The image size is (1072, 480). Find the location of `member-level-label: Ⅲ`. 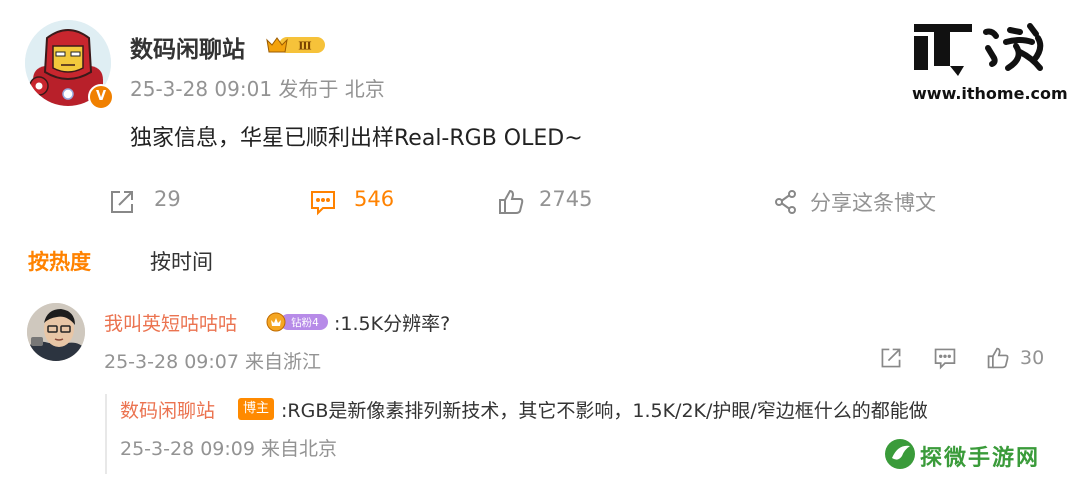

member-level-label: Ⅲ is located at coordinates (304, 46).